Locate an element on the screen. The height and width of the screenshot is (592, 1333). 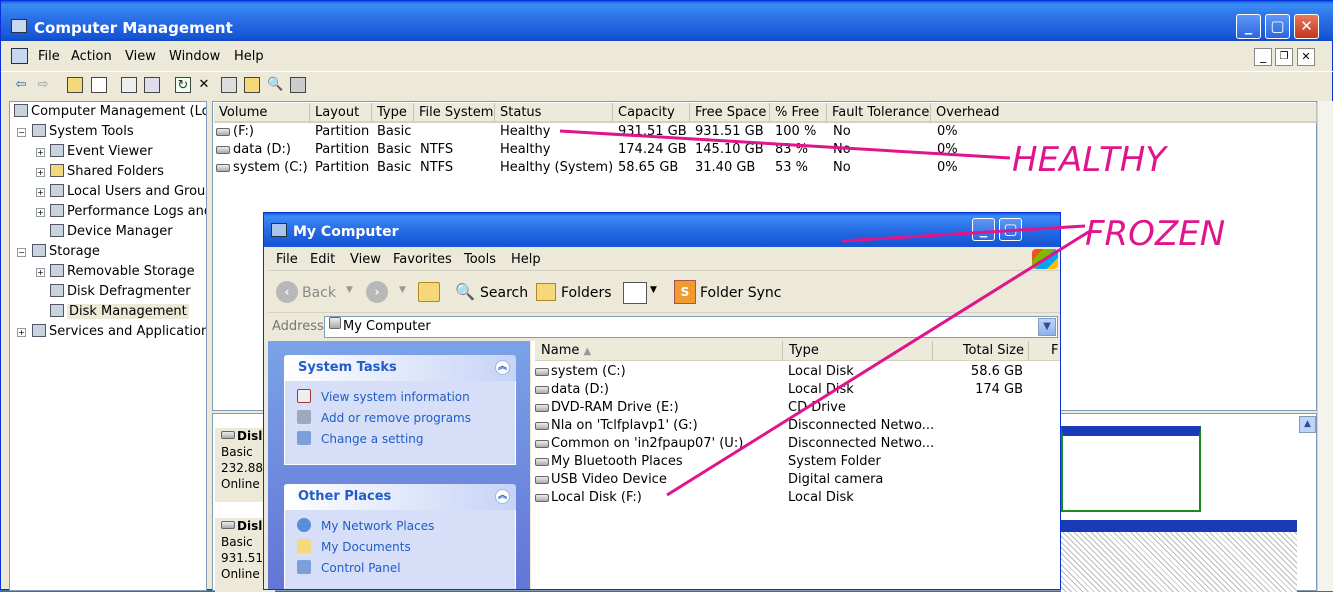
tree-item: Storage is located at coordinates (66, 252).